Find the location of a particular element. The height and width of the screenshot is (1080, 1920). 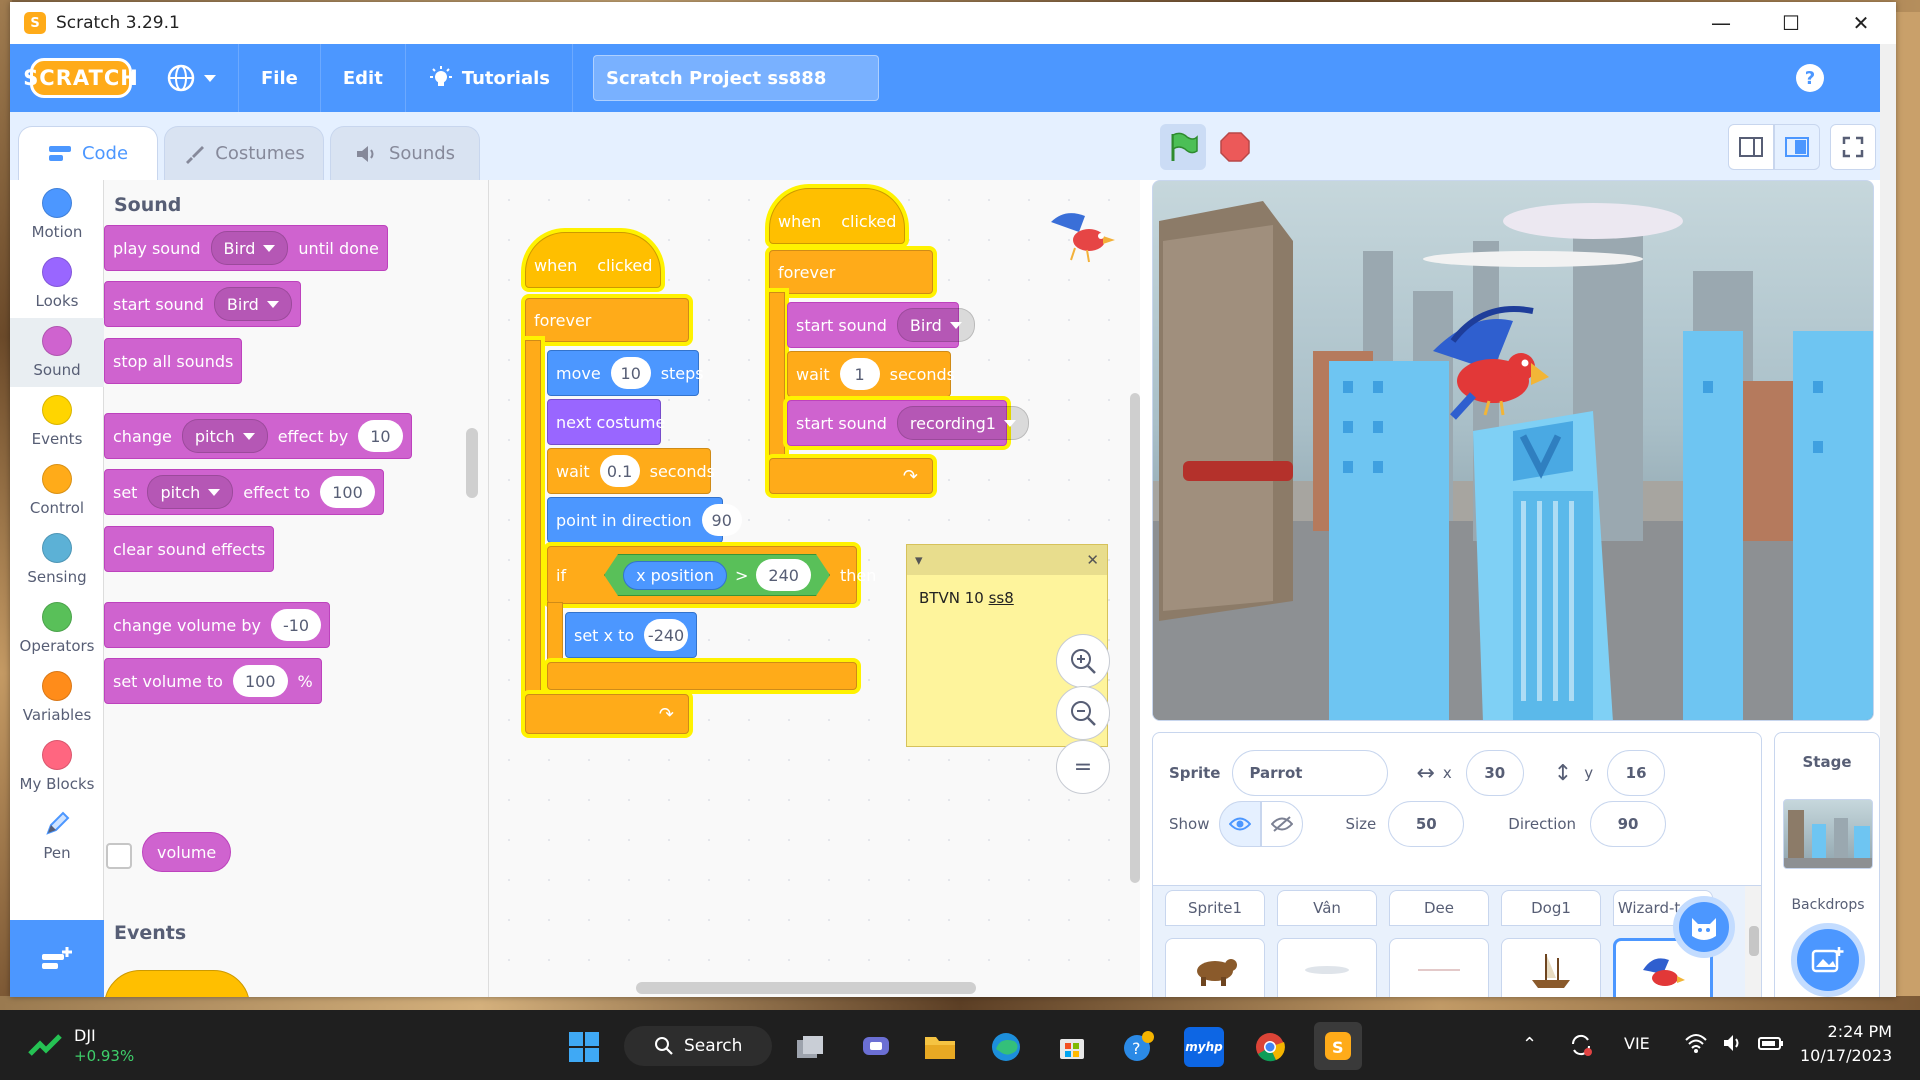

x-position-reporter: x position is located at coordinates (675, 575).